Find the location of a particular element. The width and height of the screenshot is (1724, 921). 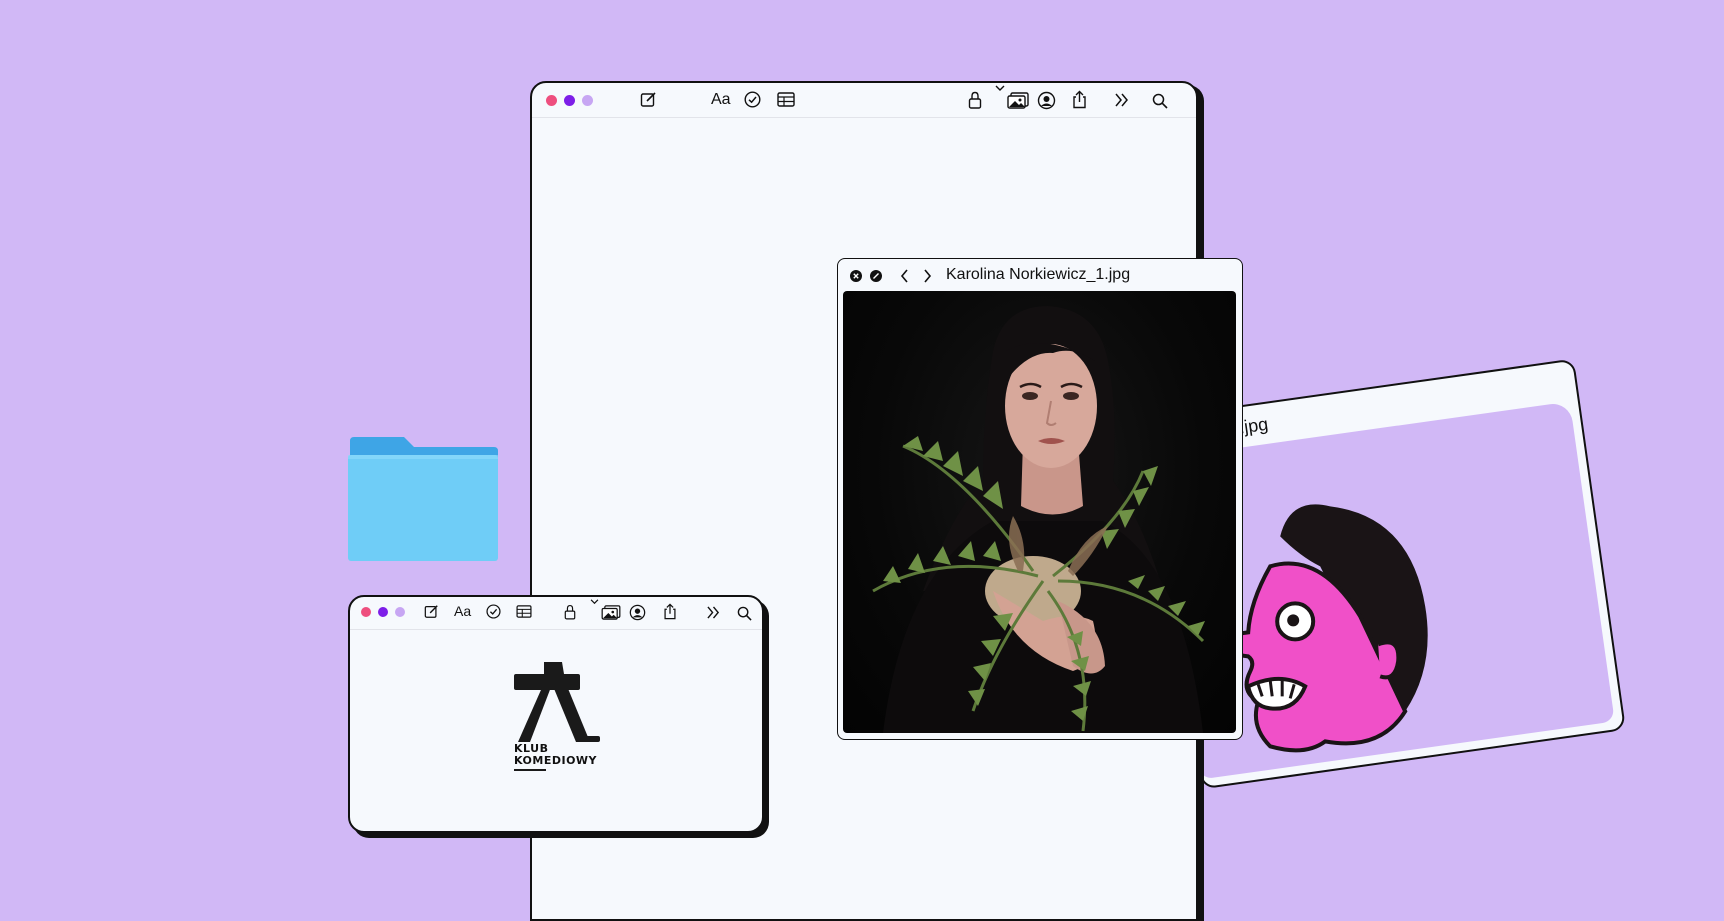

logo-text-komediowy: KOMEDIOWY is located at coordinates (556, 760).